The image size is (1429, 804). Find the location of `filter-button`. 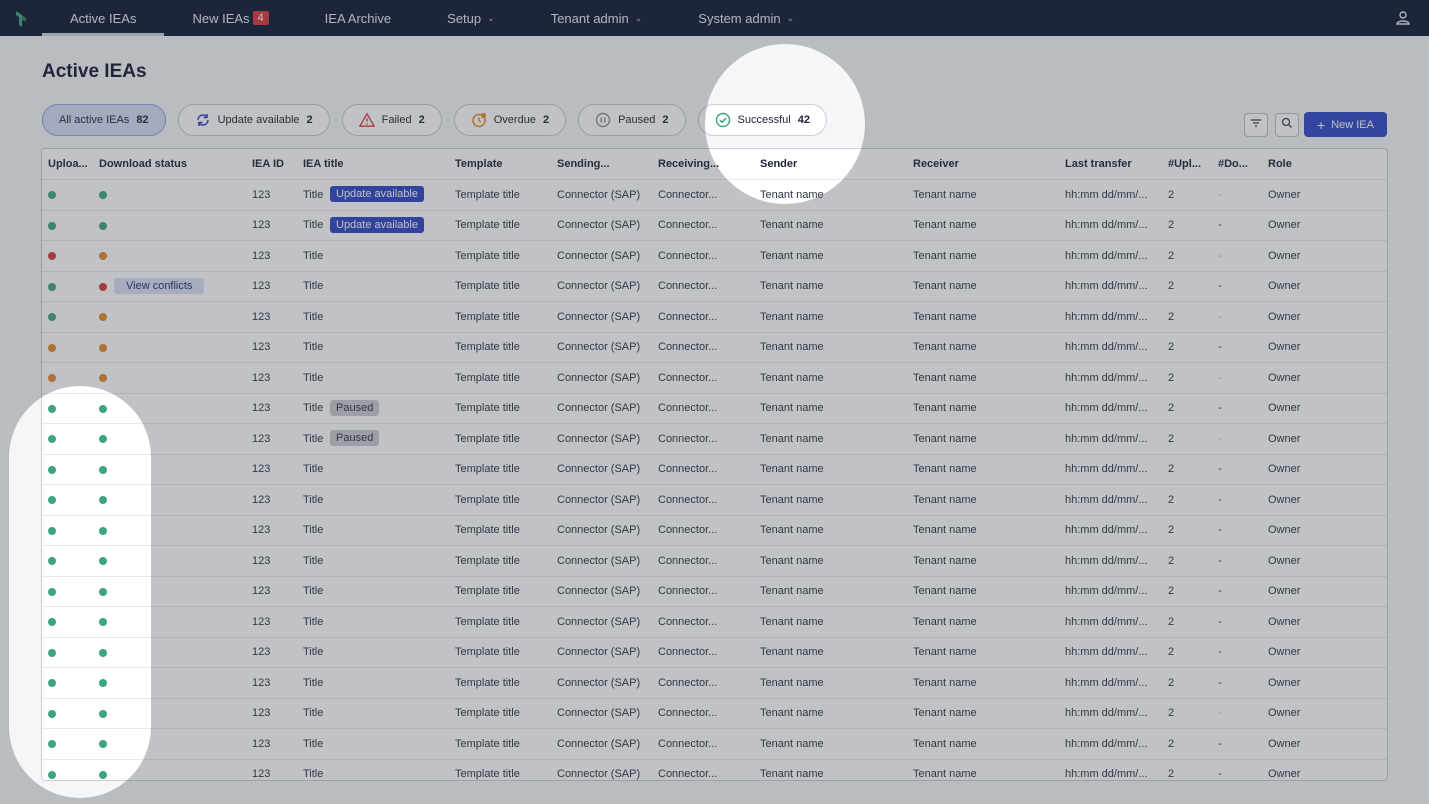

filter-button is located at coordinates (1256, 125).